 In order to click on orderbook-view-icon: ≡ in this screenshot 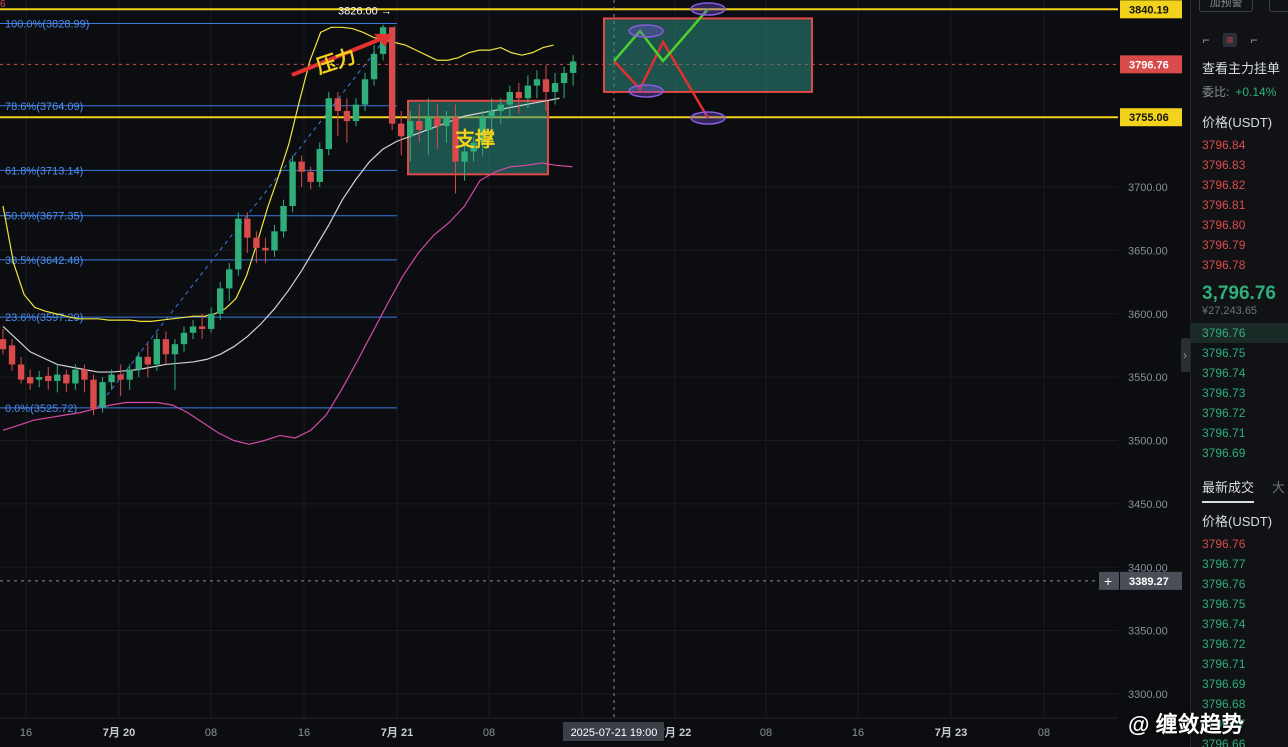, I will do `click(1230, 40)`.